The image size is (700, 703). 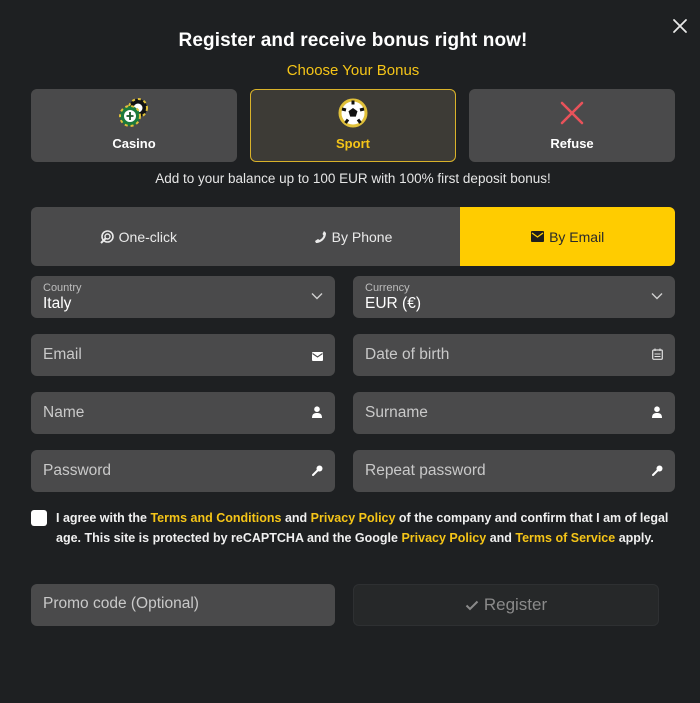 I want to click on bonus-label: Casino, so click(x=134, y=143).